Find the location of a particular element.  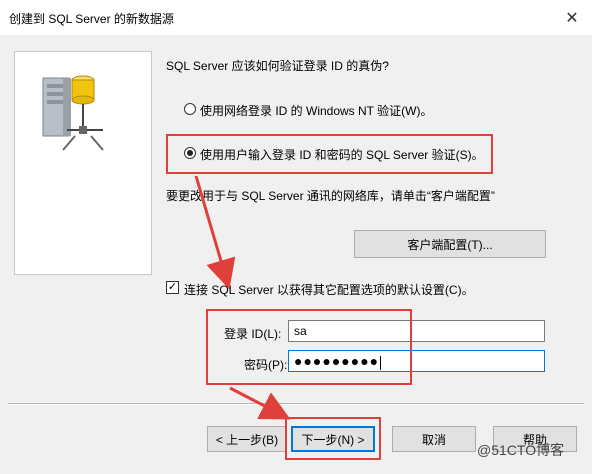

connect-checkbox-label: 连接 SQL Server 以获得其它配置选项的默认设置(C)。 is located at coordinates (329, 289).